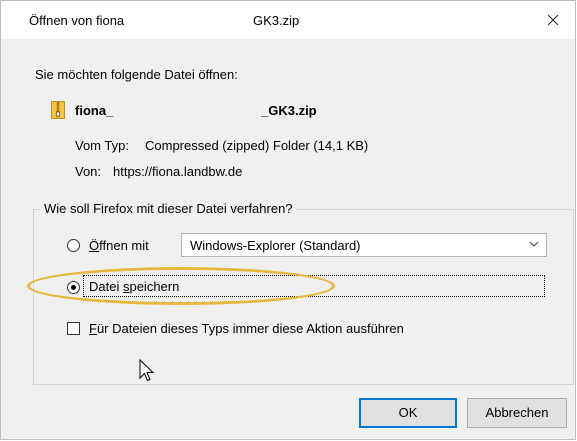  I want to click on highlight-ellipse, so click(181, 286).